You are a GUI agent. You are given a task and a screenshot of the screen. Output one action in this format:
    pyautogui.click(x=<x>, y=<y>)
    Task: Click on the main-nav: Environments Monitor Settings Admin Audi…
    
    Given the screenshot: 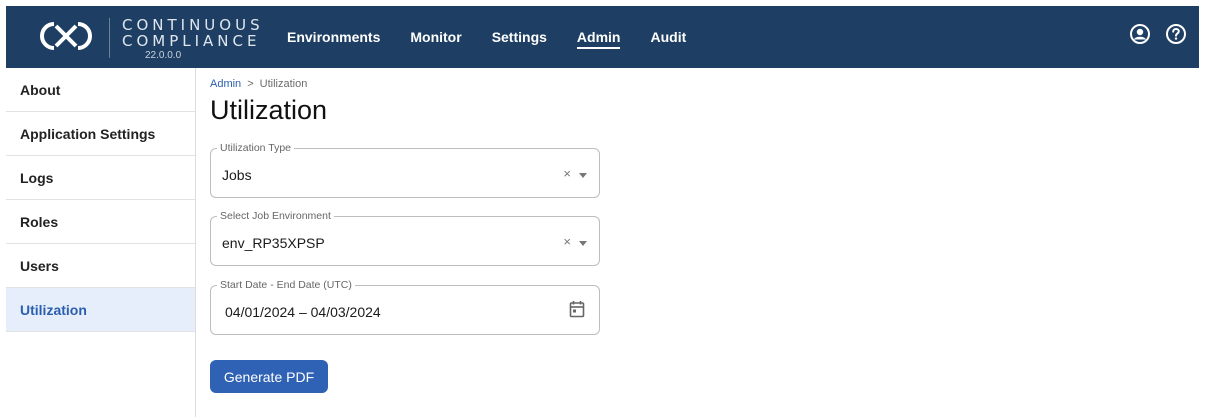 What is the action you would take?
    pyautogui.click(x=501, y=37)
    